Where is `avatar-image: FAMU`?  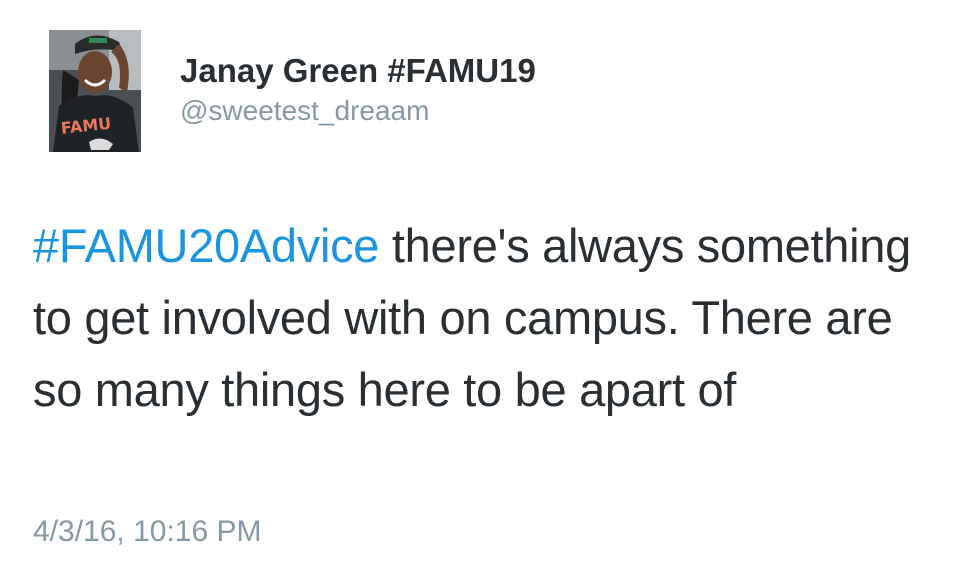
avatar-image: FAMU is located at coordinates (95, 91).